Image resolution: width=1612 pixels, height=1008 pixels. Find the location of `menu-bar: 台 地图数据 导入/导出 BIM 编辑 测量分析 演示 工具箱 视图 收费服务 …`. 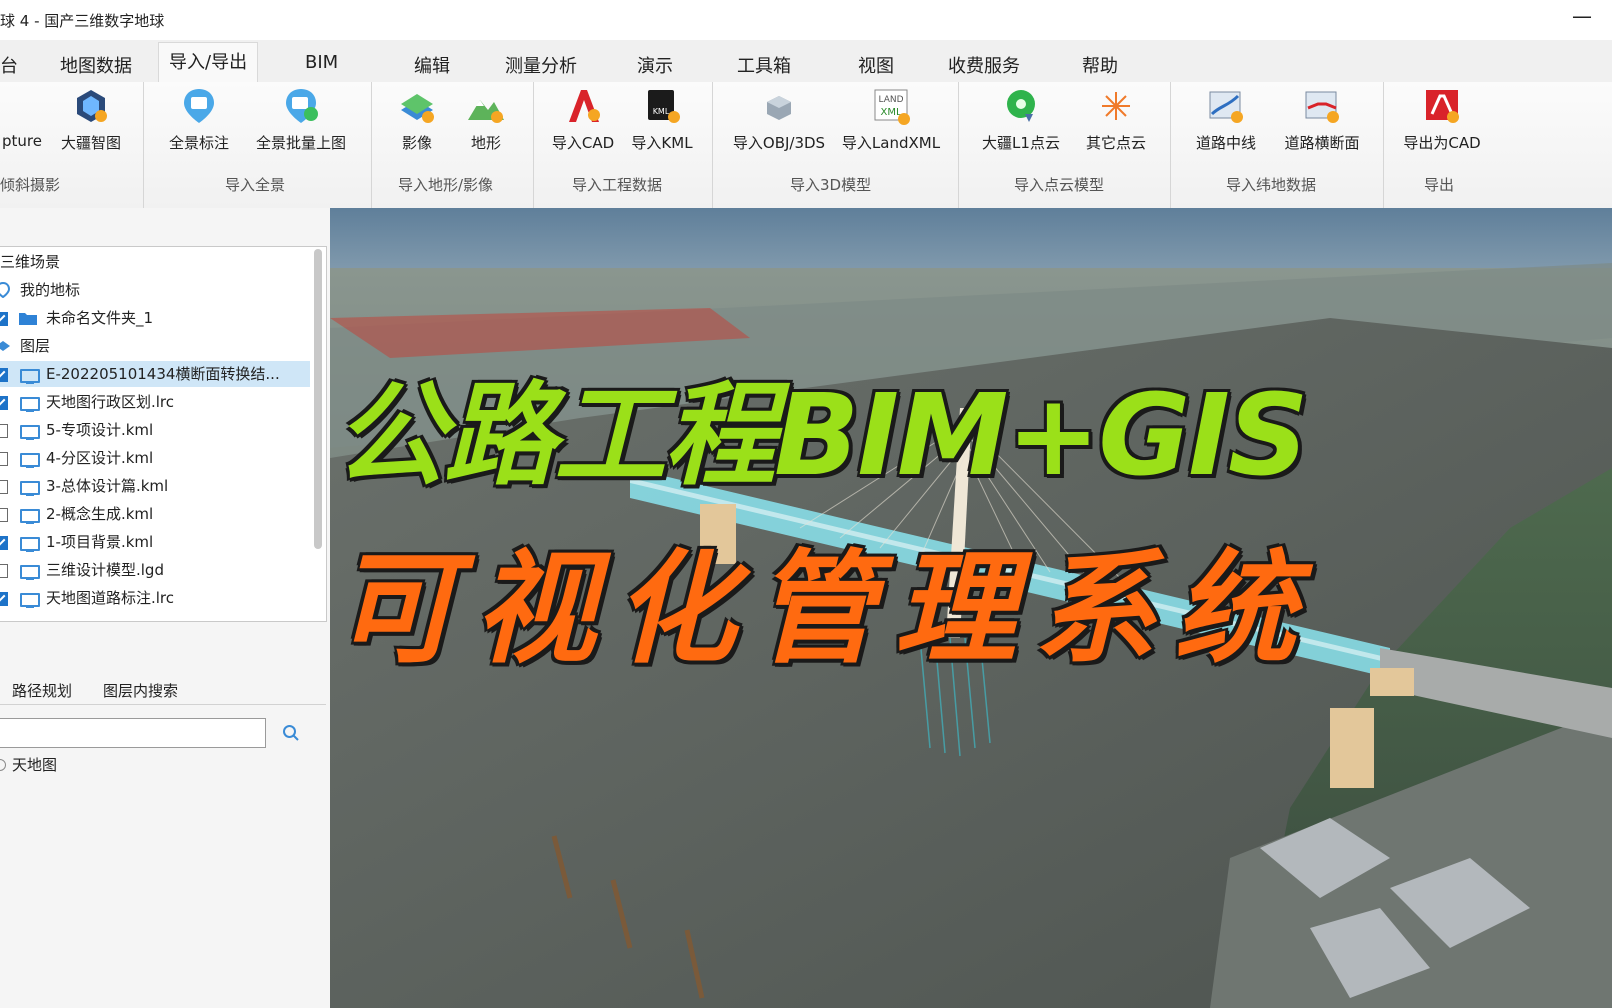

menu-bar: 台 地图数据 导入/导出 BIM 编辑 测量分析 演示 工具箱 视图 收费服务 … is located at coordinates (806, 61).